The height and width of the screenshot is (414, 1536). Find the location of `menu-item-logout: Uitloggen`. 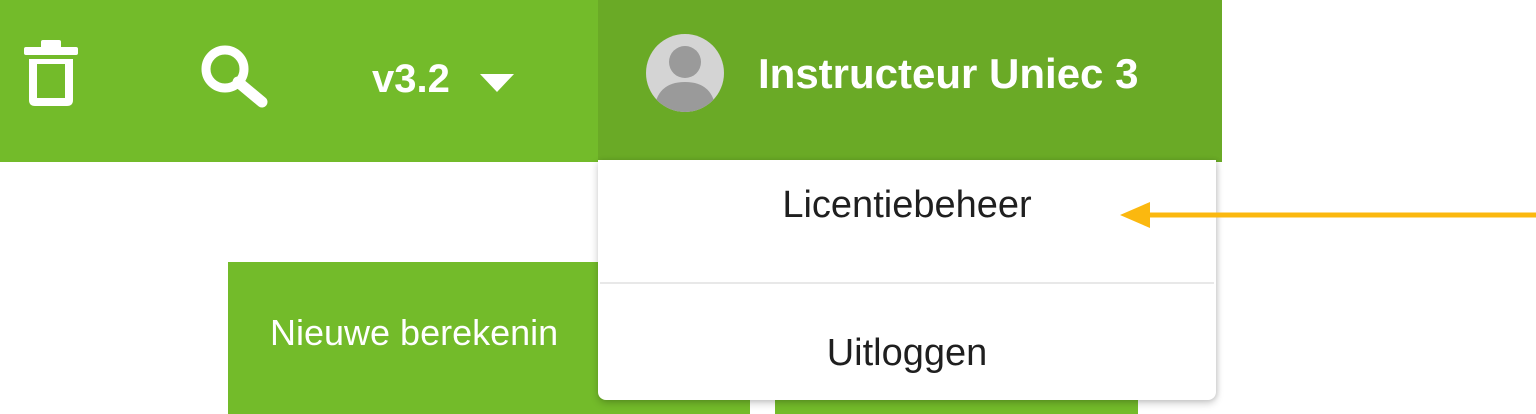

menu-item-logout: Uitloggen is located at coordinates (907, 353).